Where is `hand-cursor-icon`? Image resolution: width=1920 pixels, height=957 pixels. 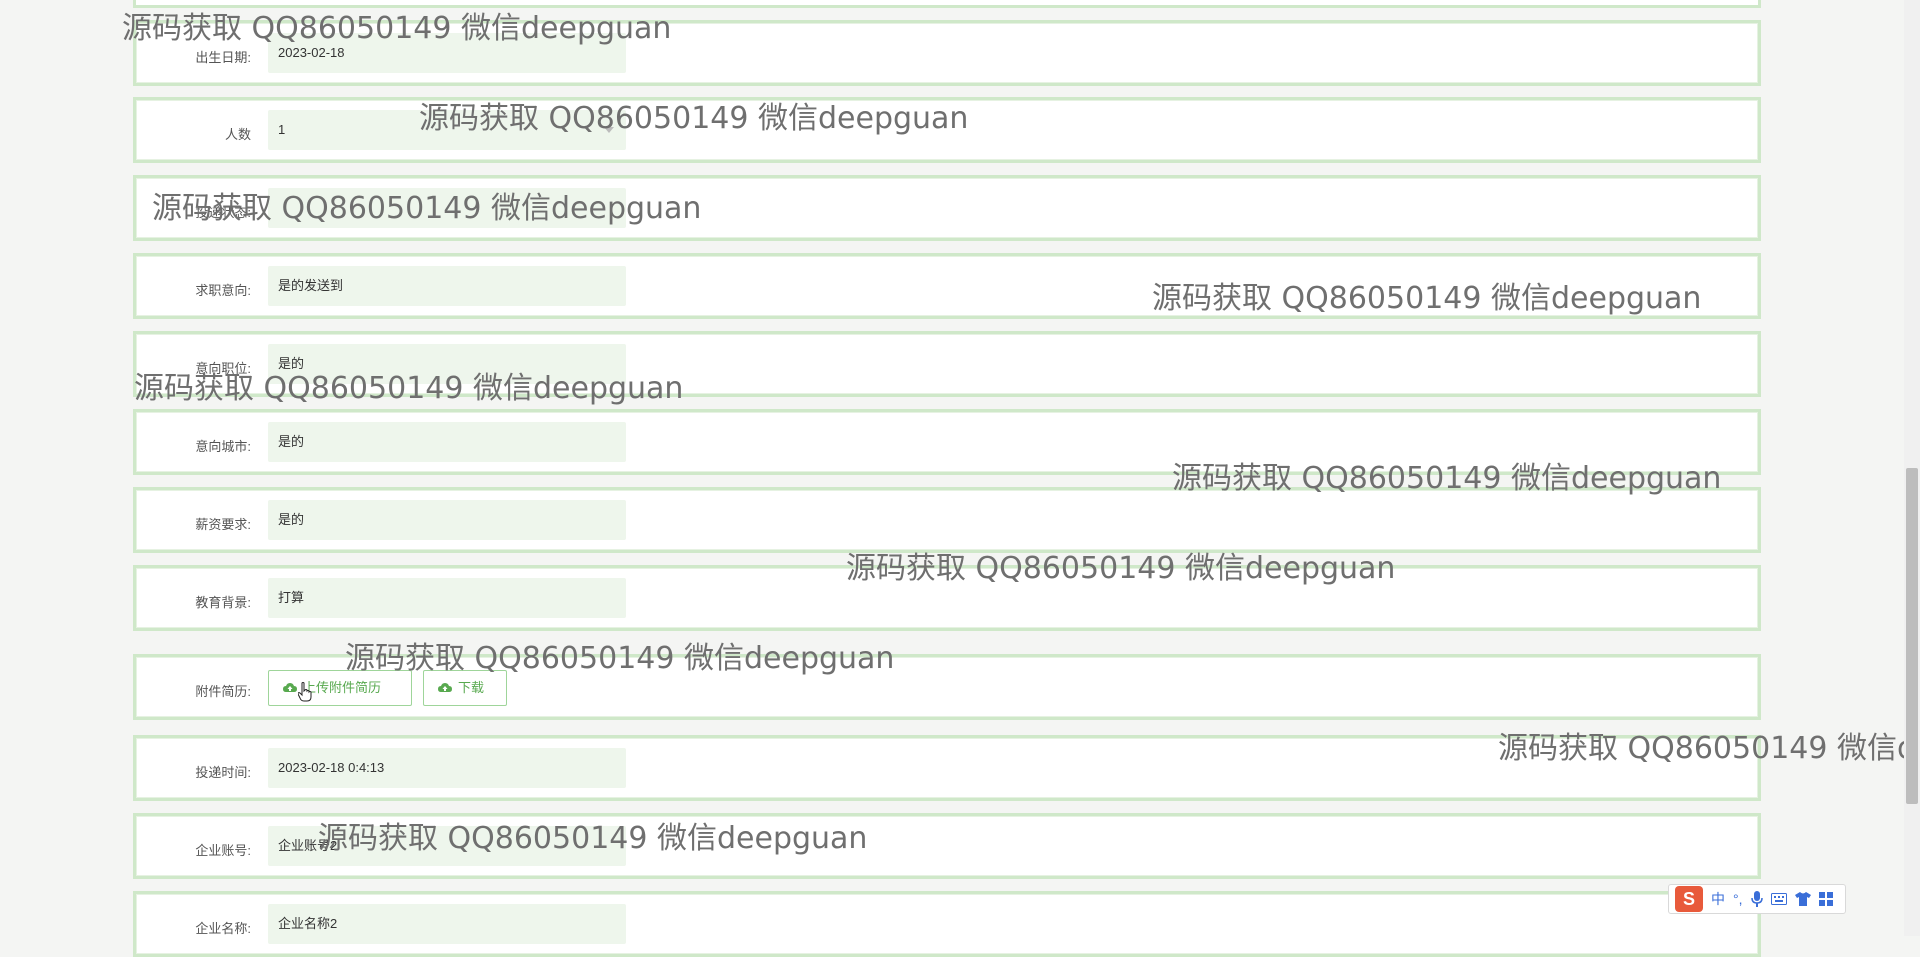
hand-cursor-icon is located at coordinates (305, 692).